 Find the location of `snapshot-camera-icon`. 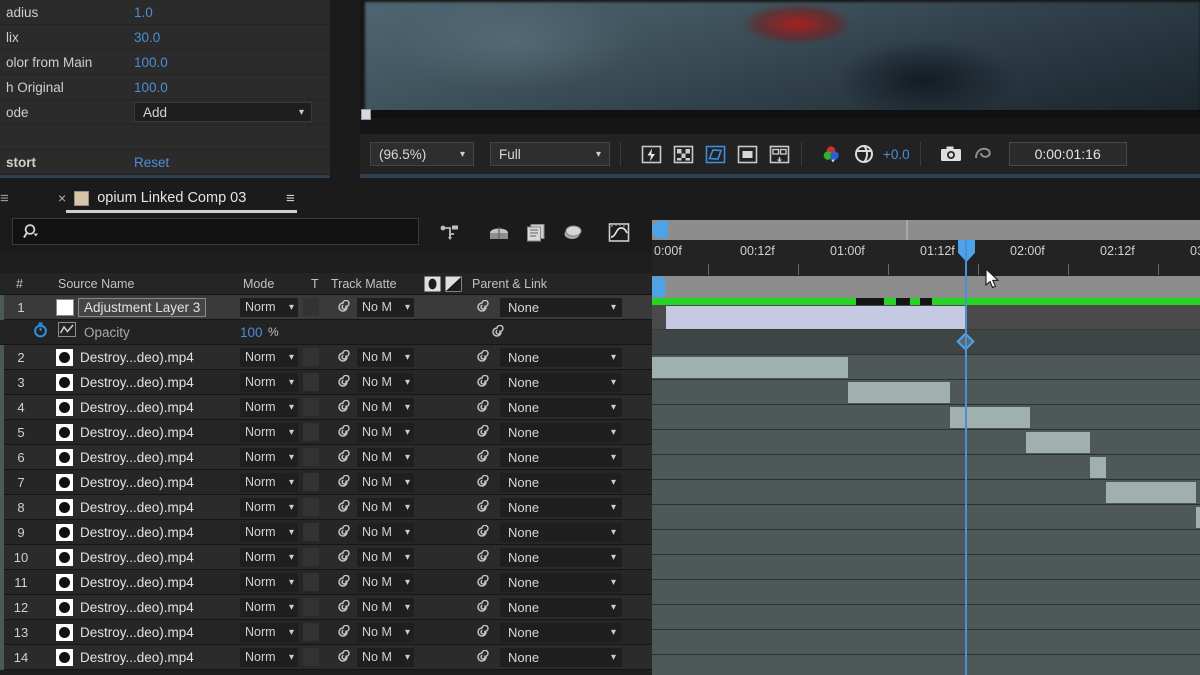

snapshot-camera-icon is located at coordinates (951, 154).